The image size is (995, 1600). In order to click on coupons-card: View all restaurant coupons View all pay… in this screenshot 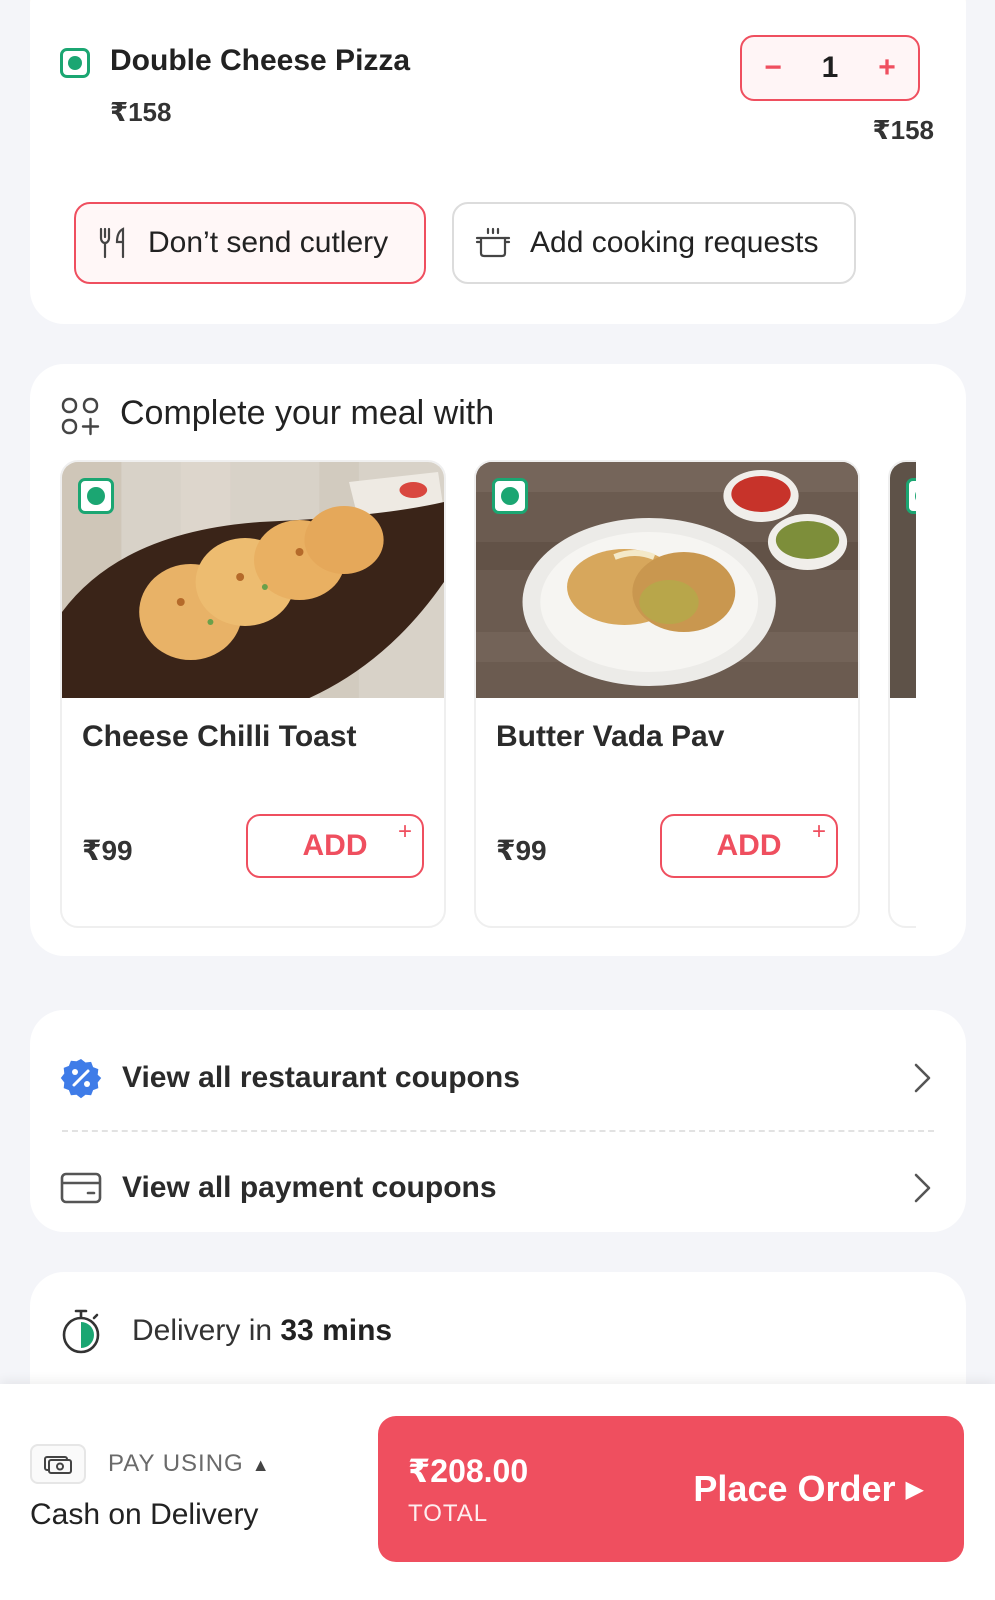, I will do `click(498, 1121)`.